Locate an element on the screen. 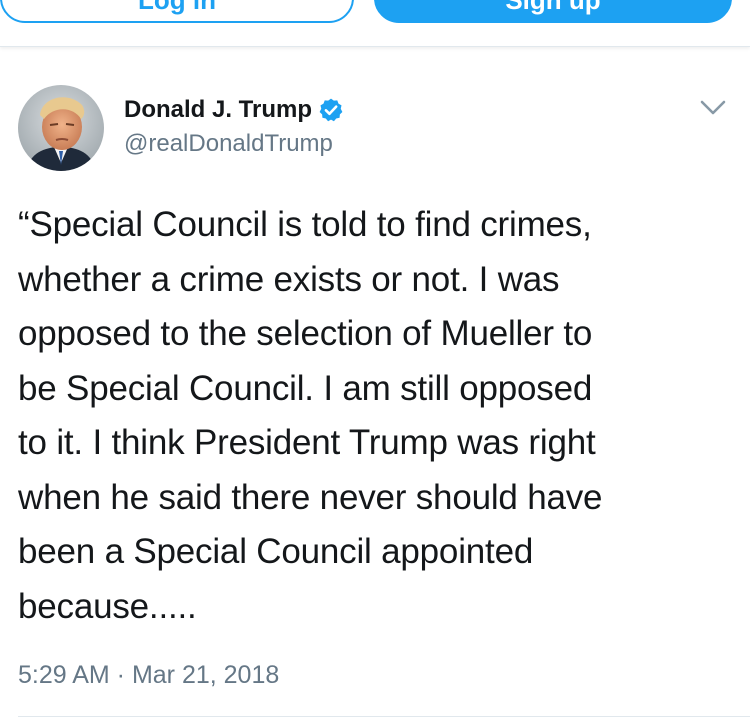 The image size is (750, 723). log-in-button: Log in is located at coordinates (177, 11).